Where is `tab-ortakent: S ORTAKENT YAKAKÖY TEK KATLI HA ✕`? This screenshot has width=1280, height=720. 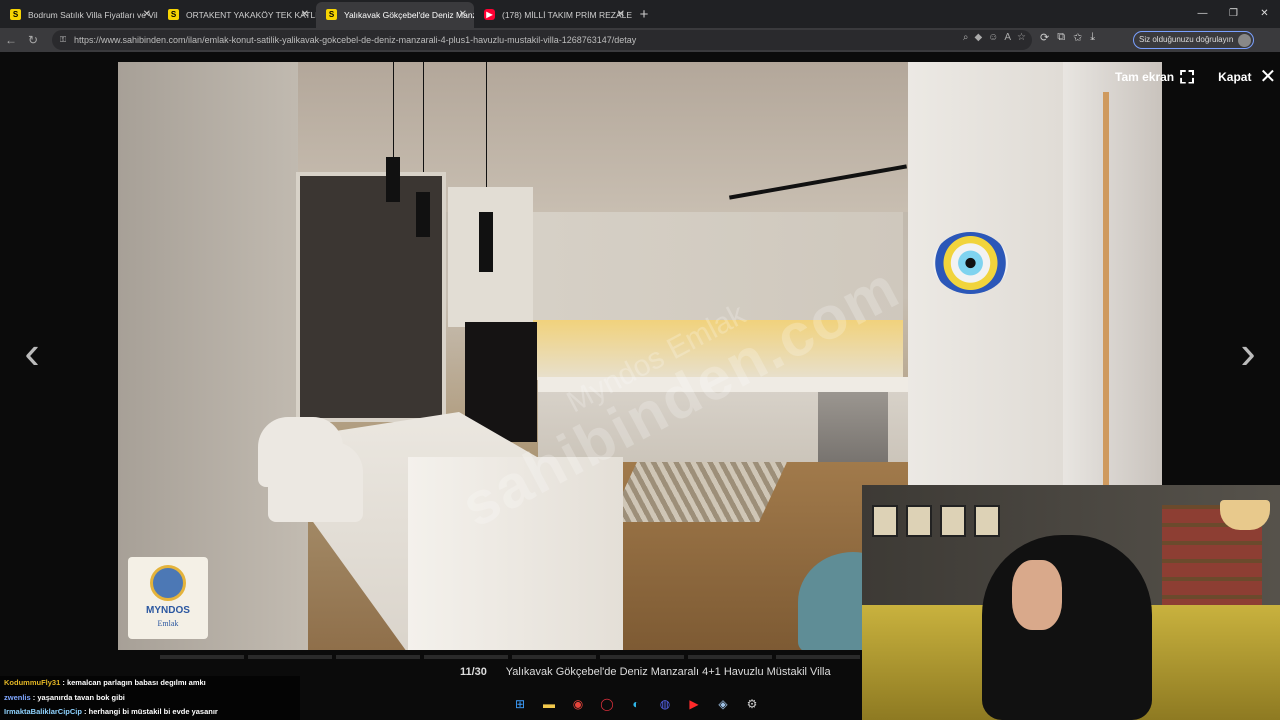
tab-ortakent: S ORTAKENT YAKAKÖY TEK KATLI HA ✕ is located at coordinates (237, 15).